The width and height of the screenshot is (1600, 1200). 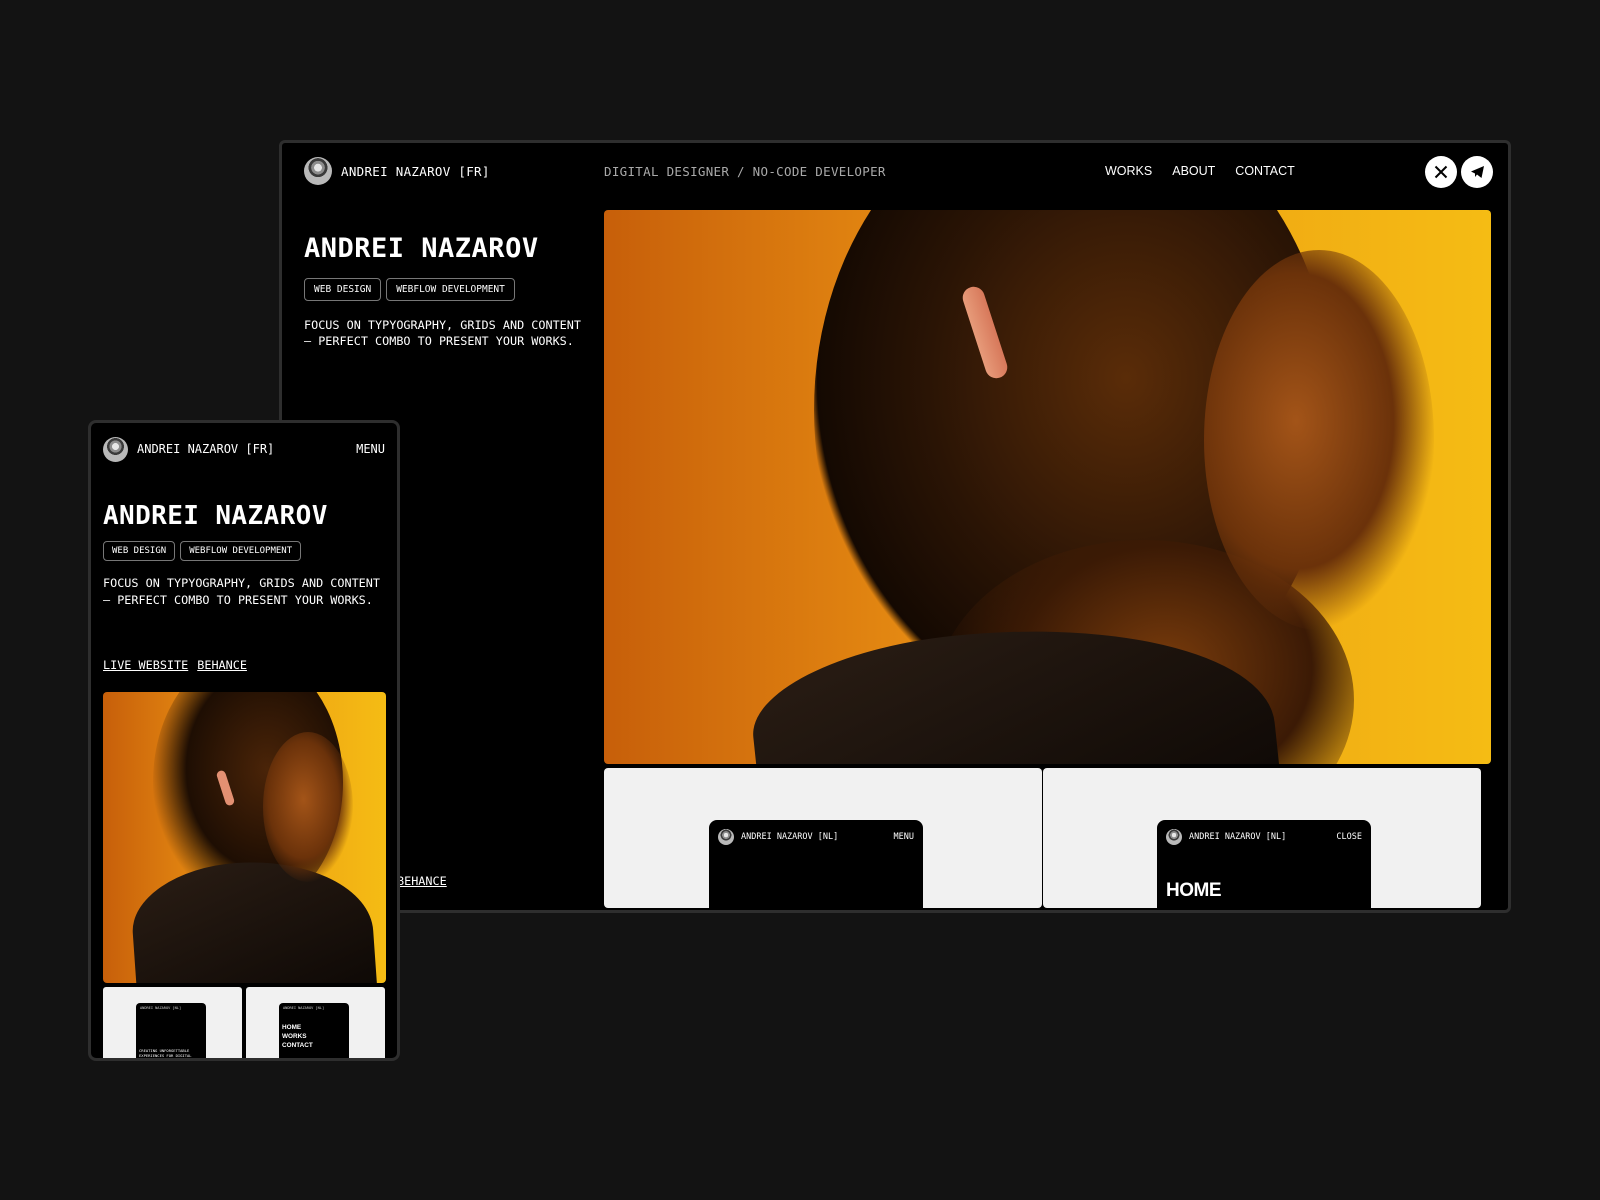 I want to click on preview-nav: HOME WORKS CONTACT, so click(x=297, y=1036).